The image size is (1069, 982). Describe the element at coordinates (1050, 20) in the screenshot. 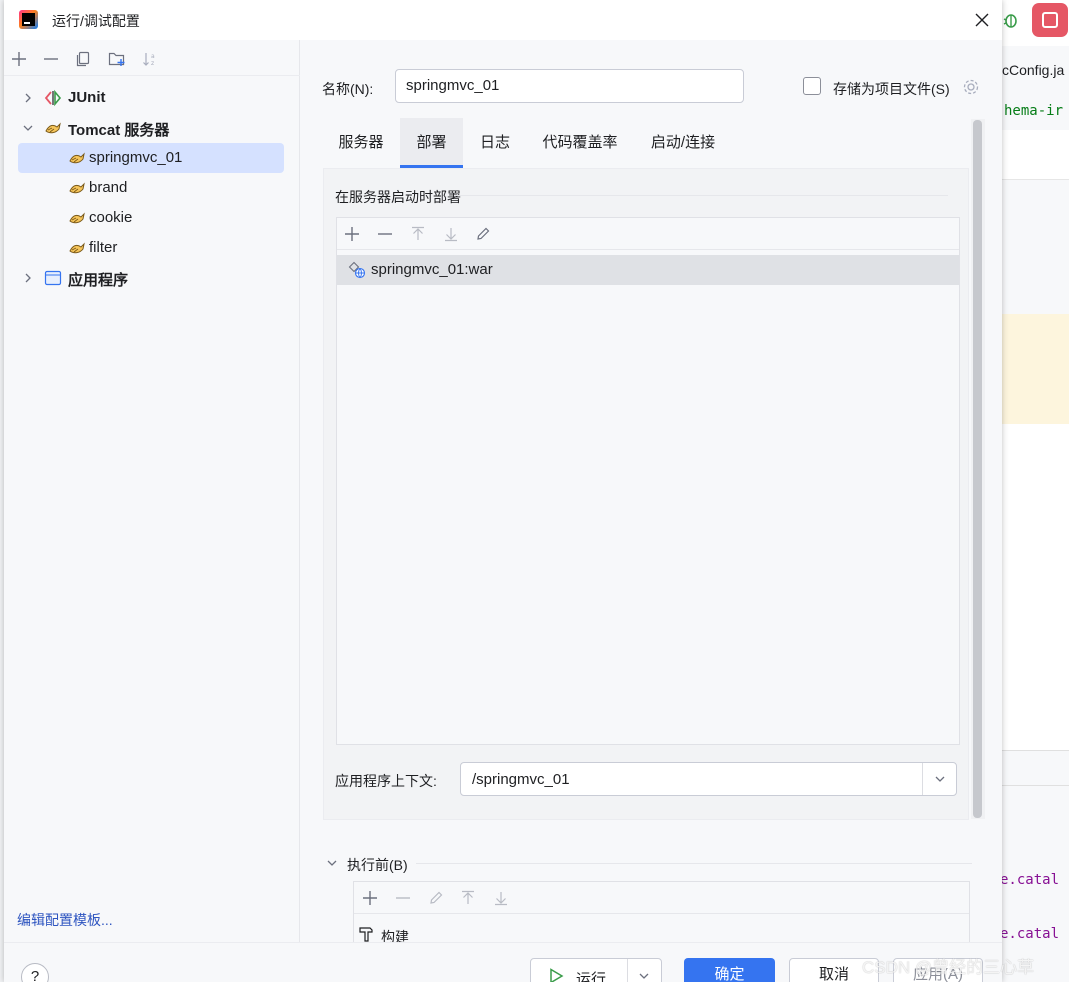

I see `stop-icon` at that location.